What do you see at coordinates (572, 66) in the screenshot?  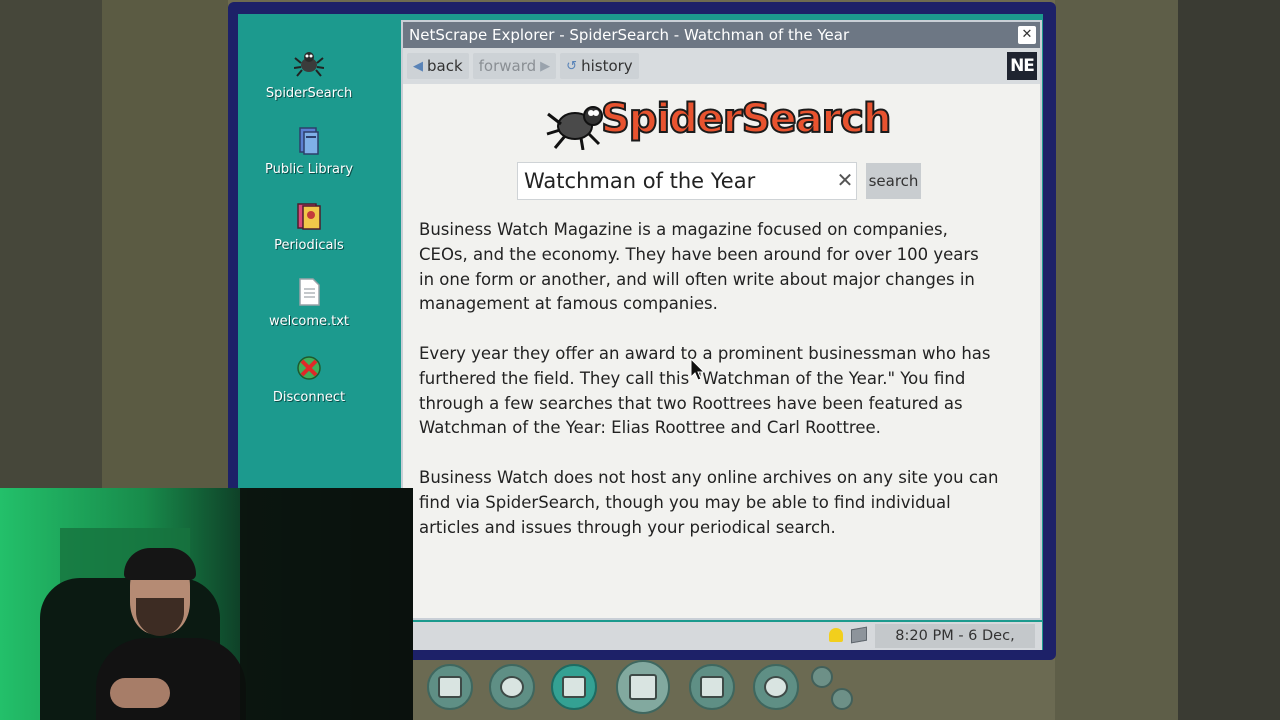 I see `history-icon: ↺` at bounding box center [572, 66].